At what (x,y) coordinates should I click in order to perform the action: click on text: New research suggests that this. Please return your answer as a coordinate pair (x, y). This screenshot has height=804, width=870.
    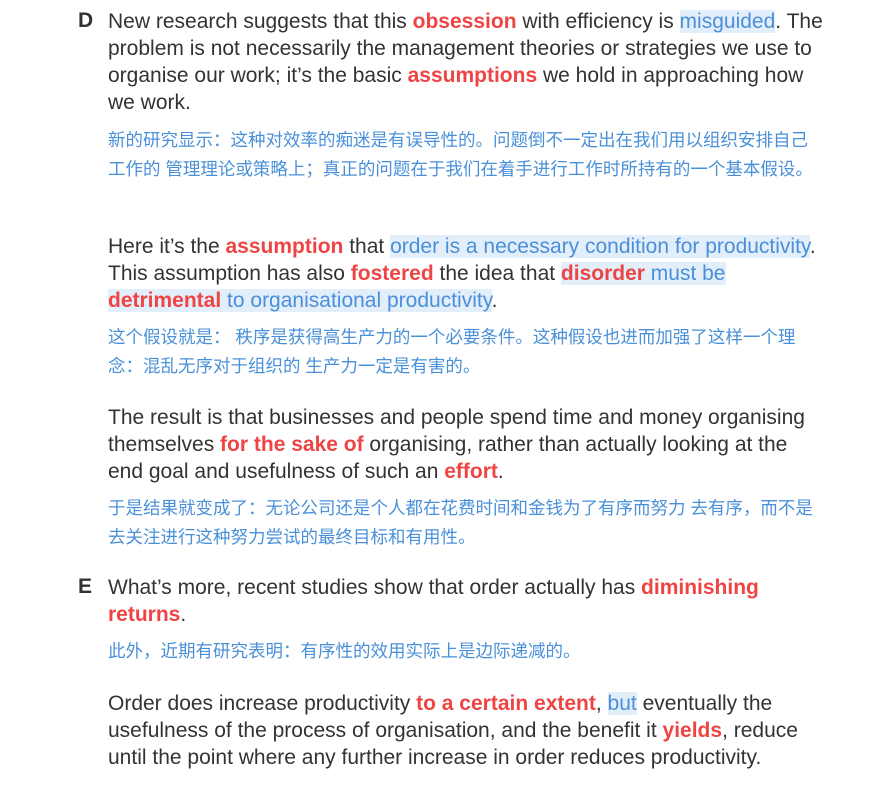
    Looking at the image, I should click on (260, 21).